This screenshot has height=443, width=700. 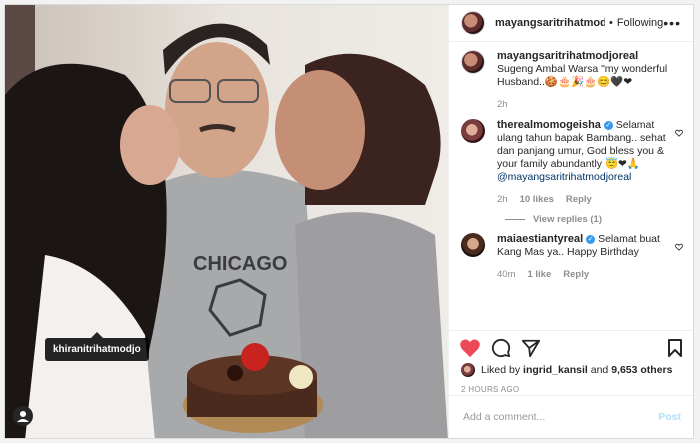 What do you see at coordinates (588, 82) in the screenshot?
I see `comment-emojis: 🍪🎂🎉🎂😊🖤❤` at bounding box center [588, 82].